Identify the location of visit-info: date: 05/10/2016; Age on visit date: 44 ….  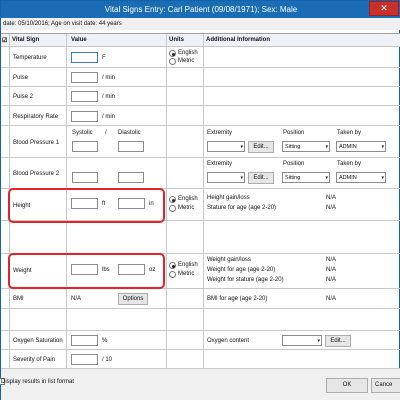
(200, 24).